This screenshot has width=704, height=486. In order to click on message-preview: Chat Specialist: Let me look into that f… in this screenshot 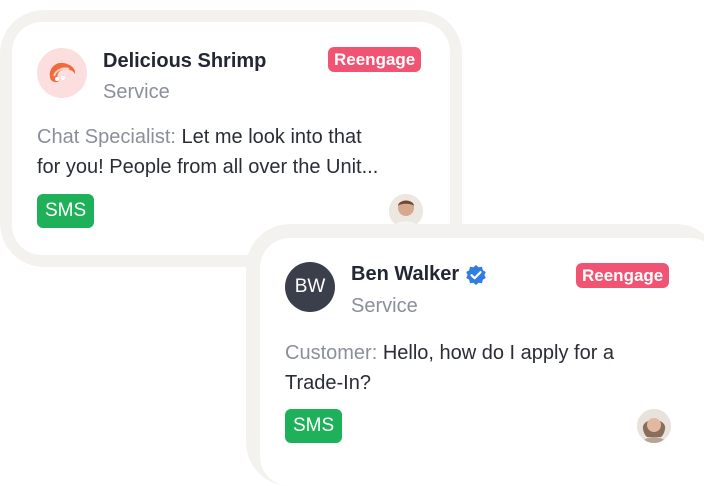, I will do `click(237, 152)`.